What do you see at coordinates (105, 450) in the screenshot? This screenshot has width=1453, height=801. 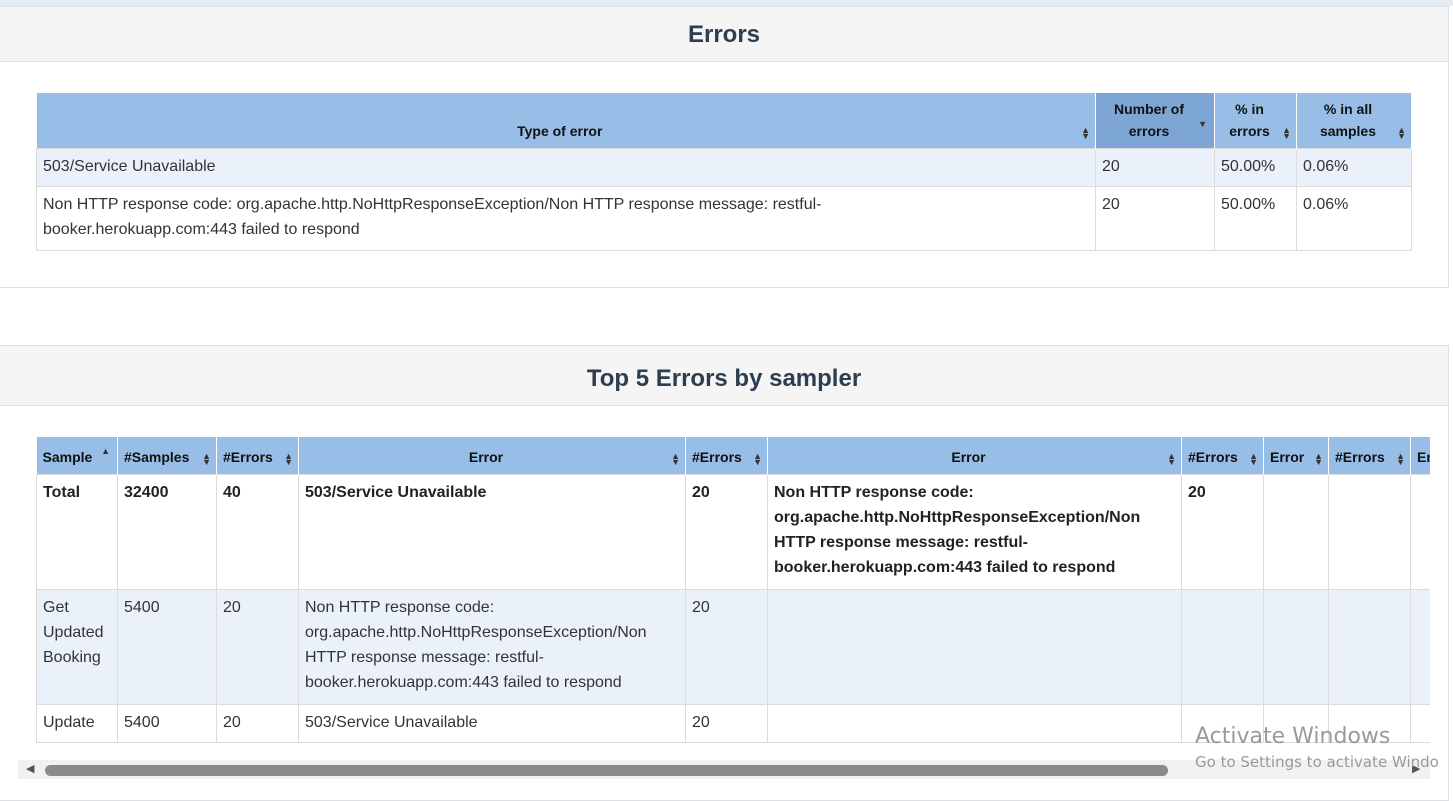 I see `sort-asc-icon: ▲` at bounding box center [105, 450].